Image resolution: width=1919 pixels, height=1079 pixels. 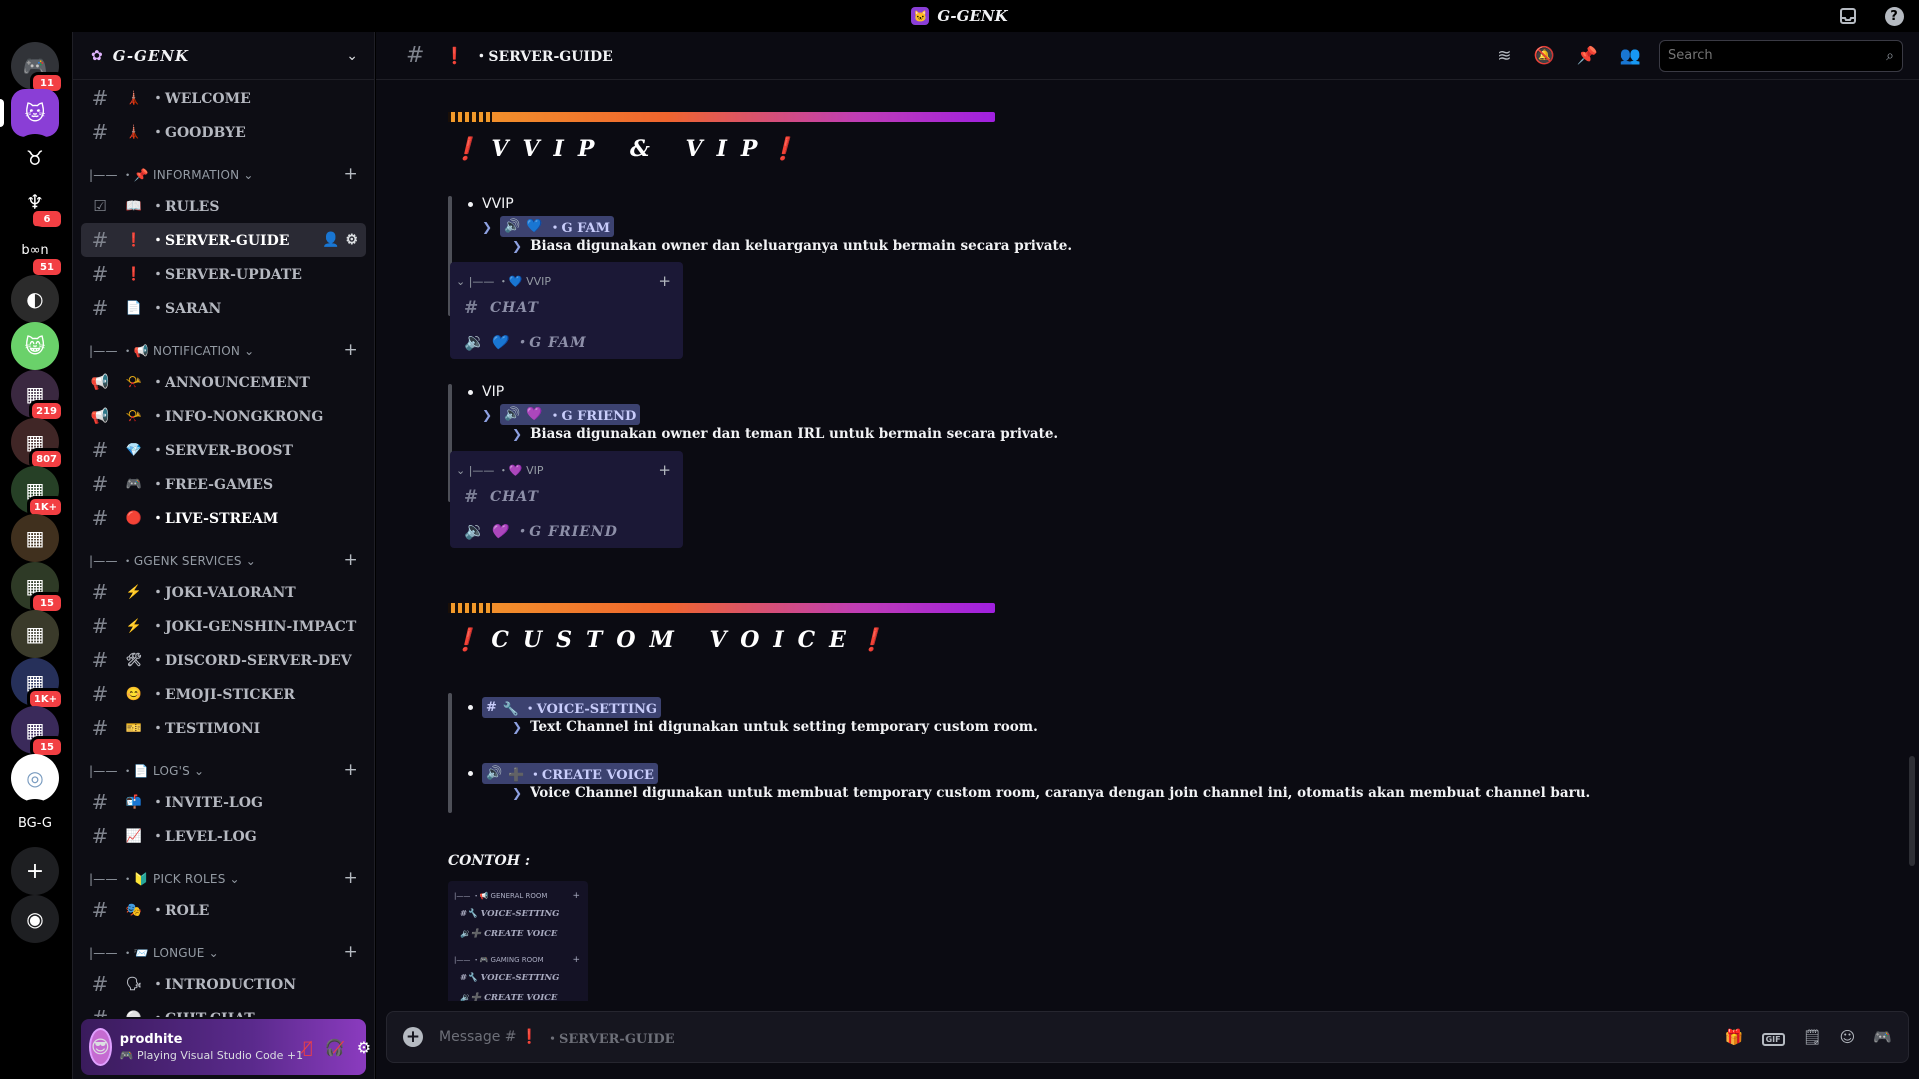 I want to click on sticker-icon: 🗒, so click(x=1812, y=1037).